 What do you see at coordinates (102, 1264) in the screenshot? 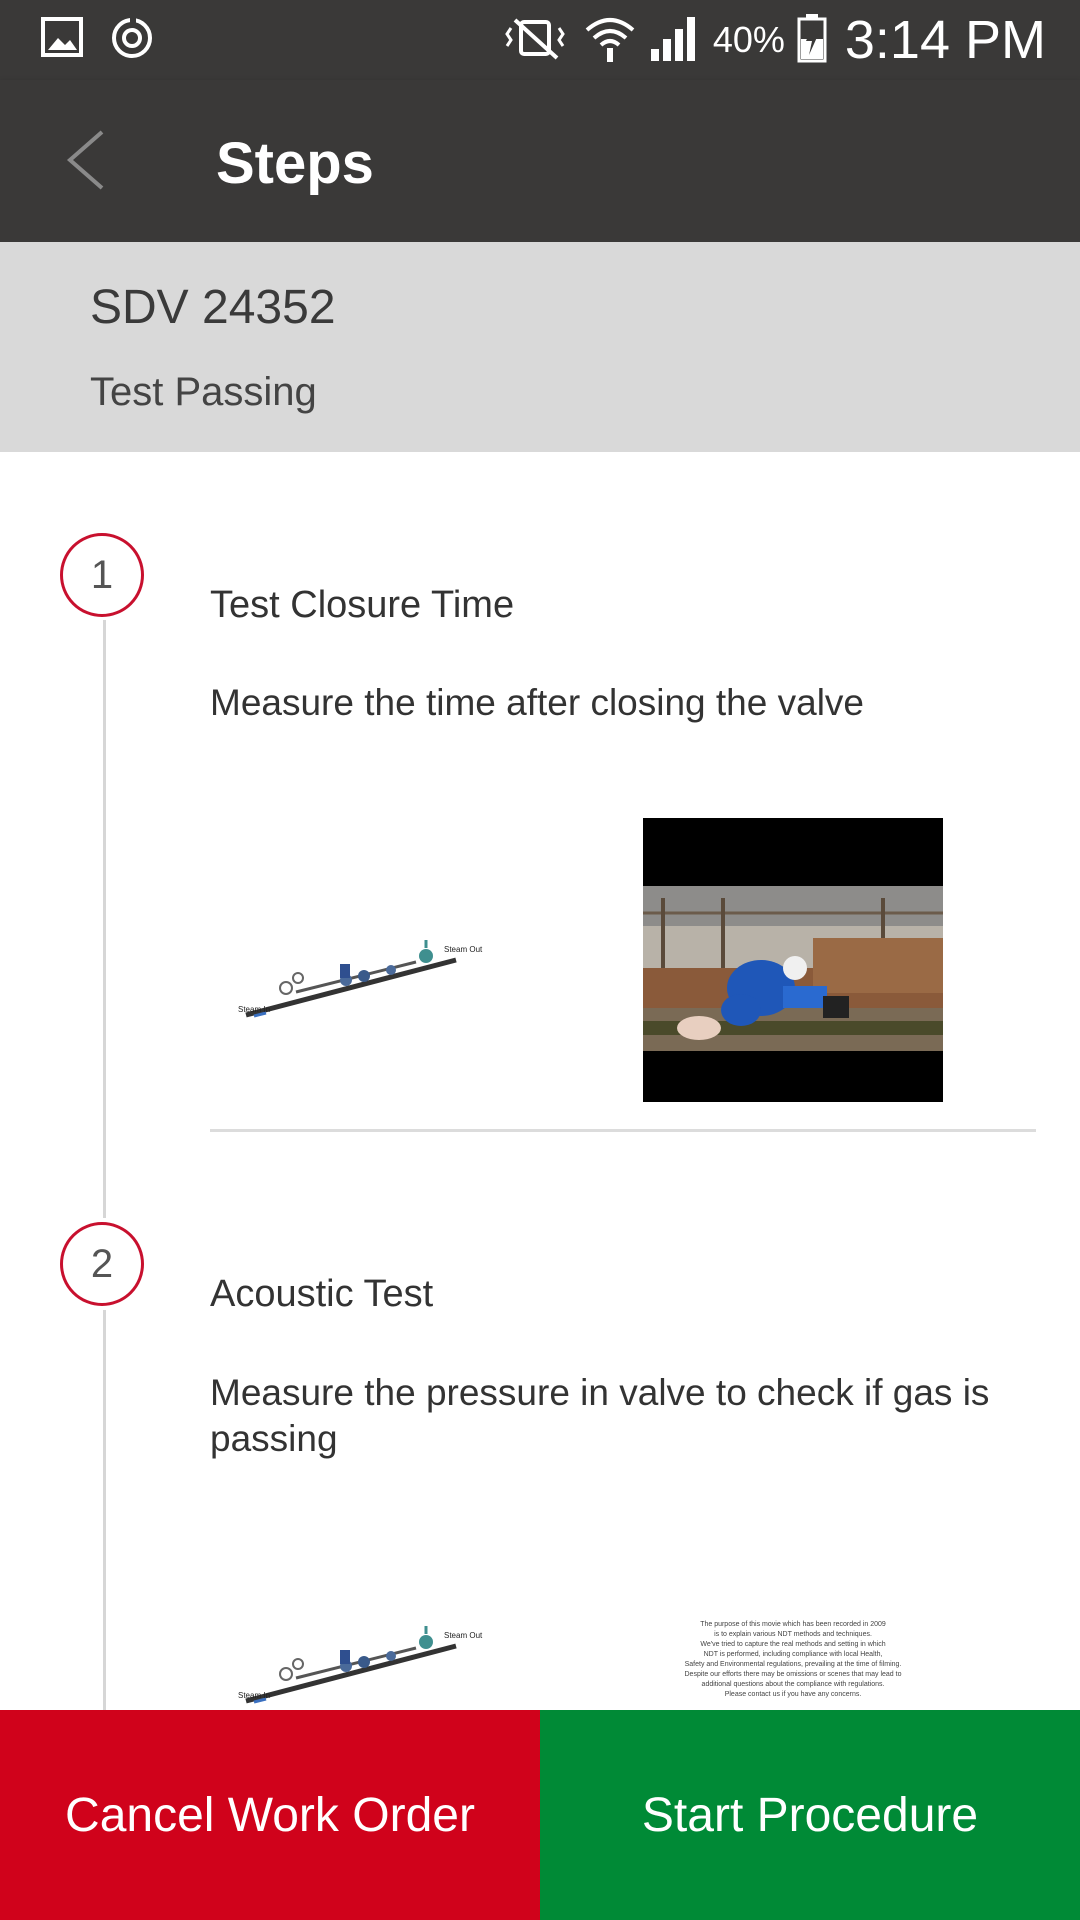
I see `step-number-badge: 2` at bounding box center [102, 1264].